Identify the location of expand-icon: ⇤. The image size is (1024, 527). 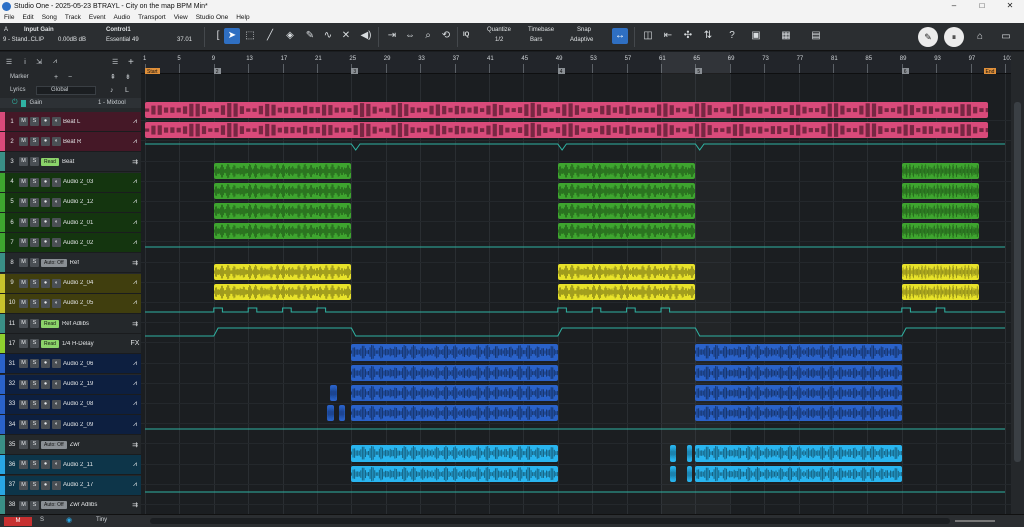
(668, 36).